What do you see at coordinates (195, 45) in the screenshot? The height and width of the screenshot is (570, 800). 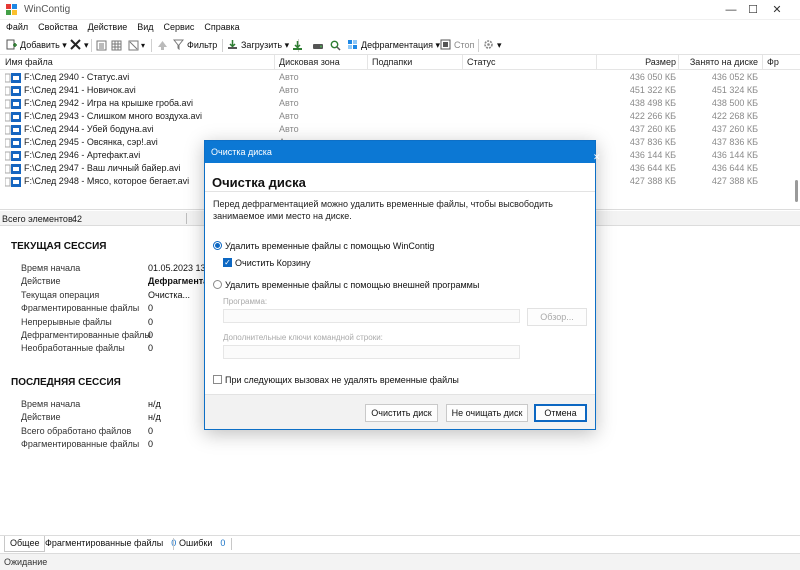 I see `filter-button: Фильтр` at bounding box center [195, 45].